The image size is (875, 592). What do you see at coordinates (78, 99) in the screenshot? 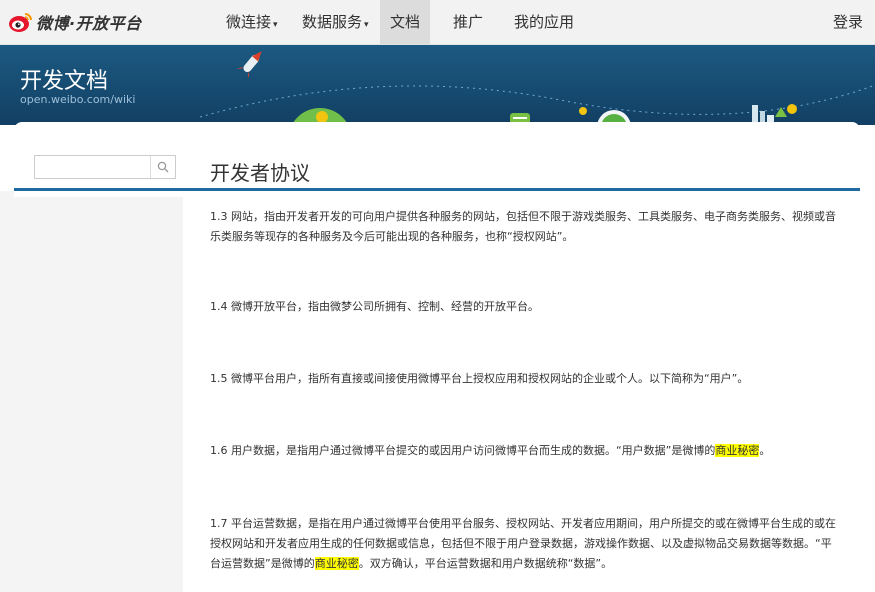
I see `banner-subtitle: open.weibo.com/wiki` at bounding box center [78, 99].